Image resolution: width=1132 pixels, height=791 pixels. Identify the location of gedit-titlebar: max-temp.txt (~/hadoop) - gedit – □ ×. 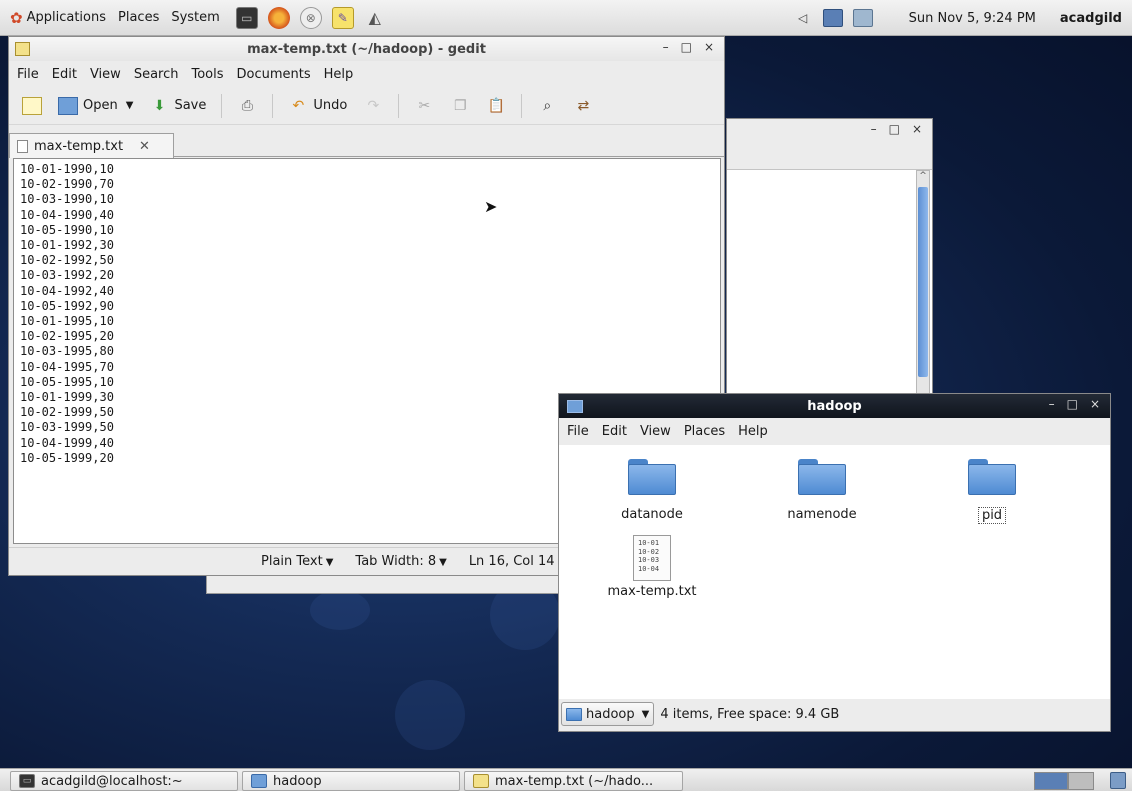
(366, 49).